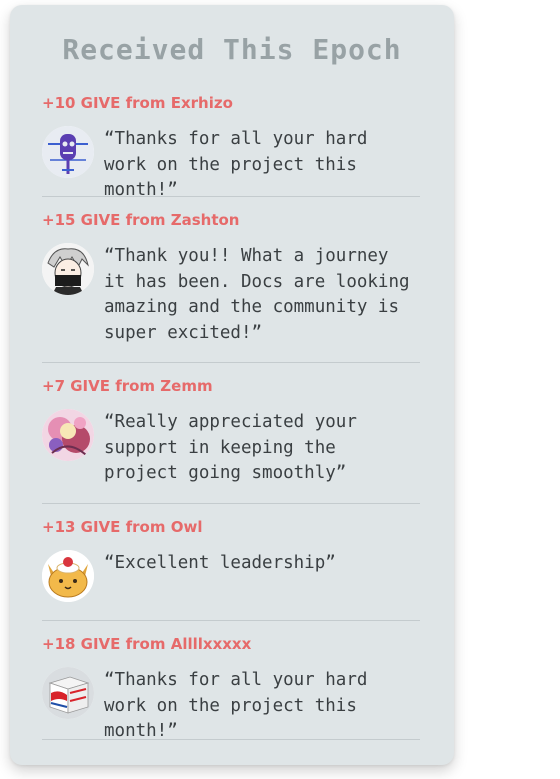 The height and width of the screenshot is (779, 560). What do you see at coordinates (141, 220) in the screenshot?
I see `give-amount-label: +15 GIVE from Zashton` at bounding box center [141, 220].